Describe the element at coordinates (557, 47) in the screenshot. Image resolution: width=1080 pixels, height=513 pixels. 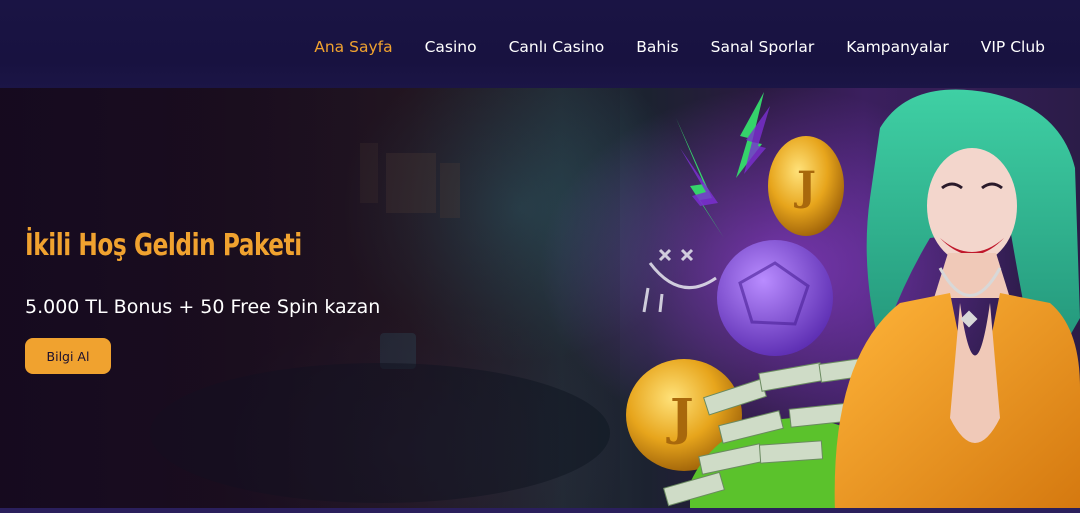
I see `nav-item-canli-casino: Canlı Casino` at that location.